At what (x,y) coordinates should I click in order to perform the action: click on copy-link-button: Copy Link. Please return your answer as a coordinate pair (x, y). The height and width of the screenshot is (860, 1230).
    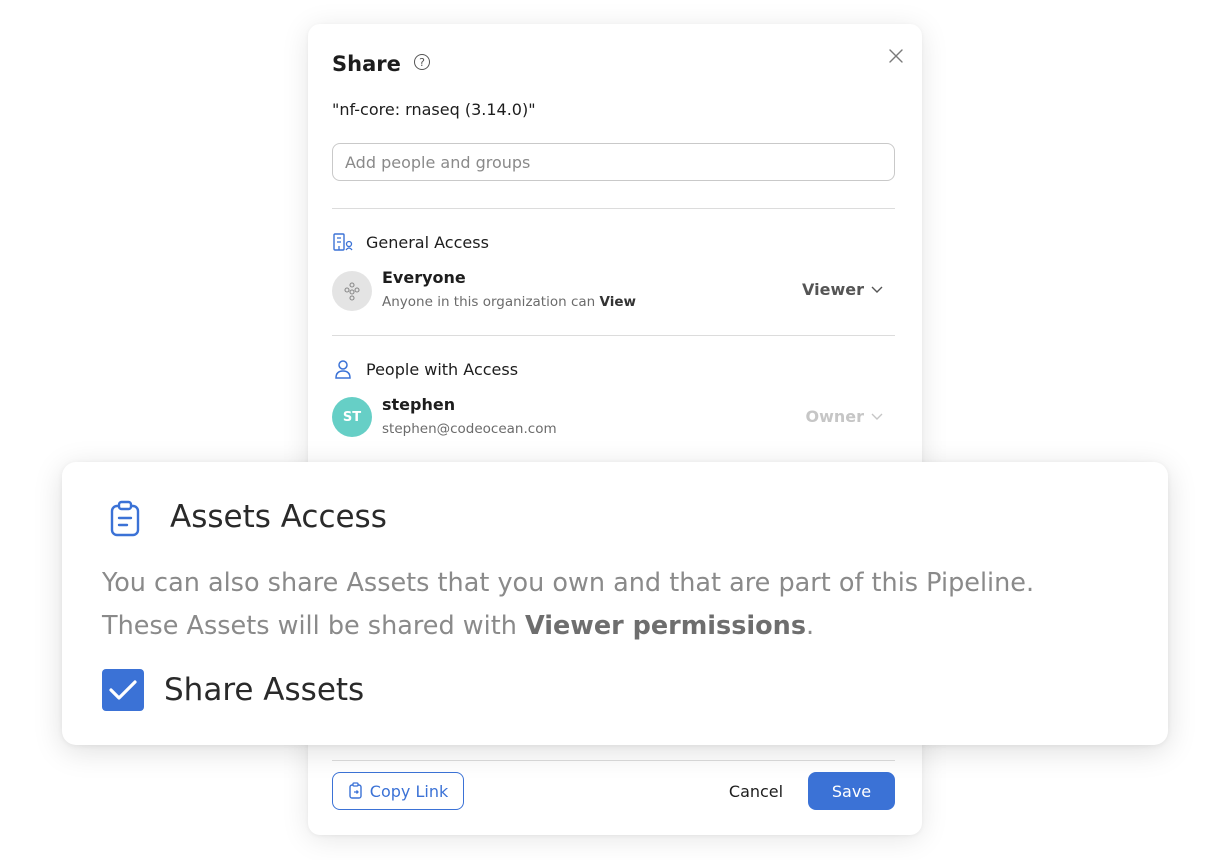
    Looking at the image, I should click on (398, 791).